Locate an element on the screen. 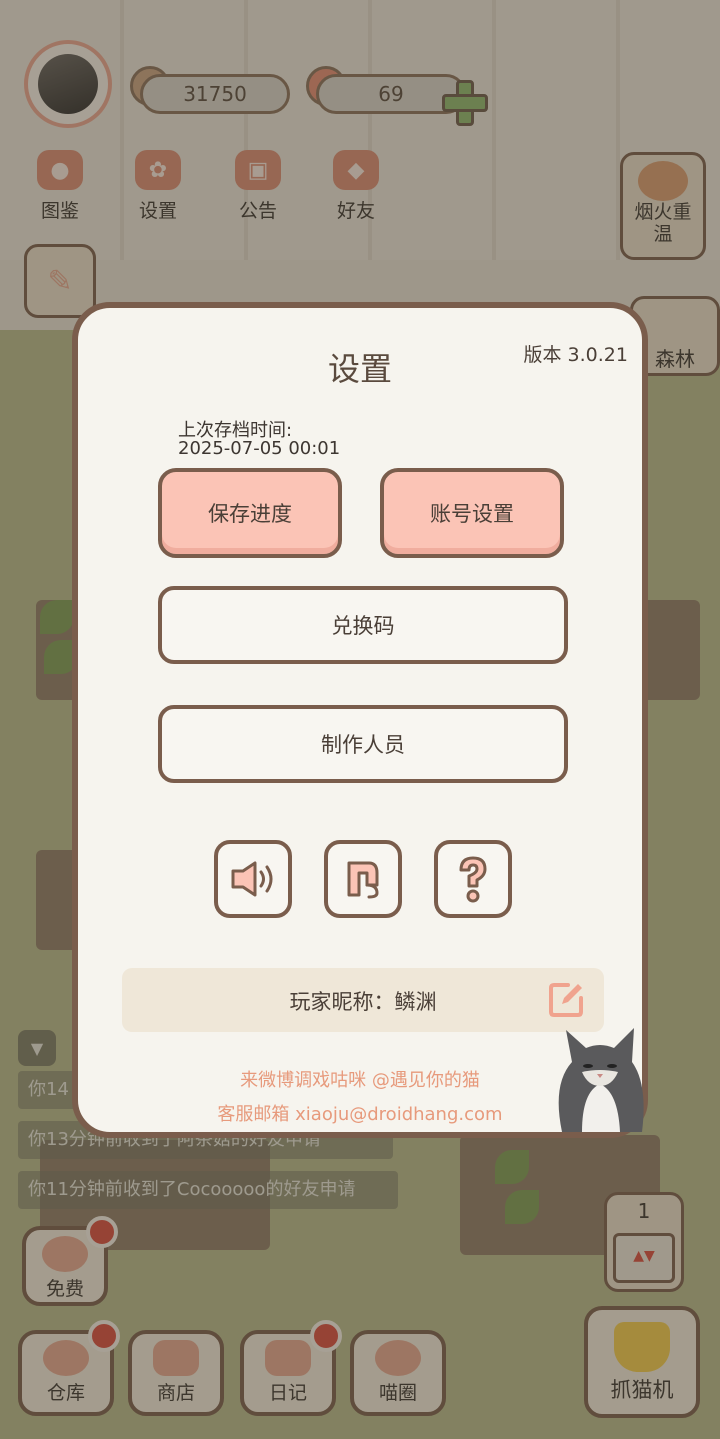 This screenshot has height=1439, width=720. nickname-bar: 玩家昵称：鳞渊 is located at coordinates (363, 1000).